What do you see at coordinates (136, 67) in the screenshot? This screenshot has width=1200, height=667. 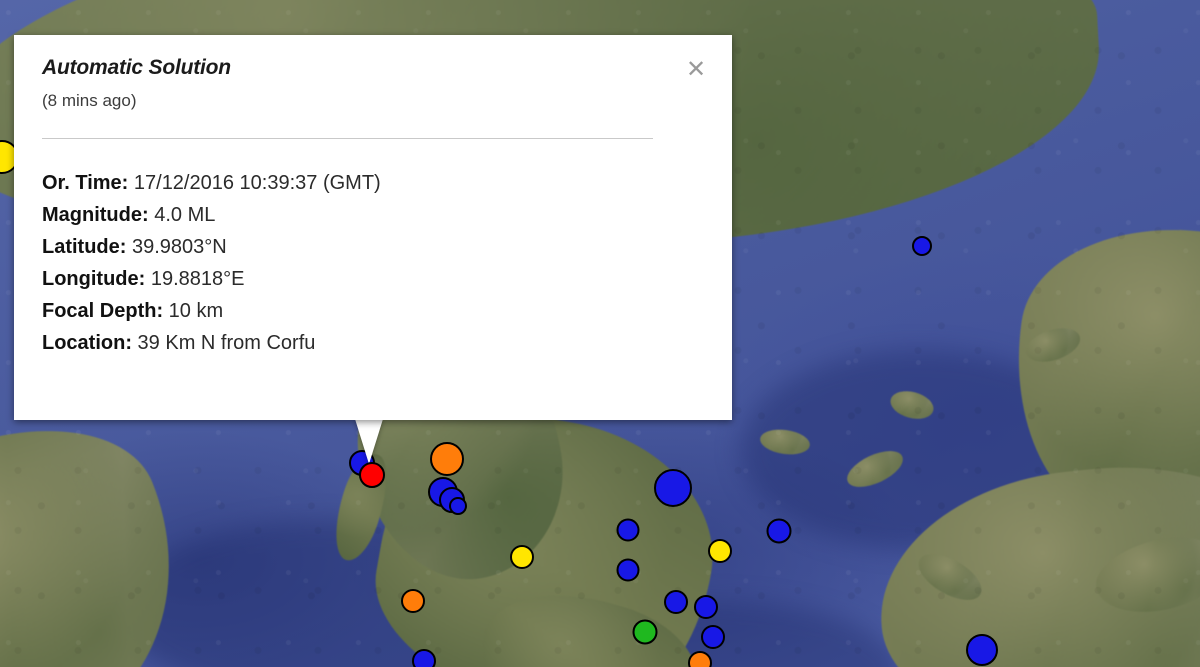 I see `popup-title: Automatic Solution` at bounding box center [136, 67].